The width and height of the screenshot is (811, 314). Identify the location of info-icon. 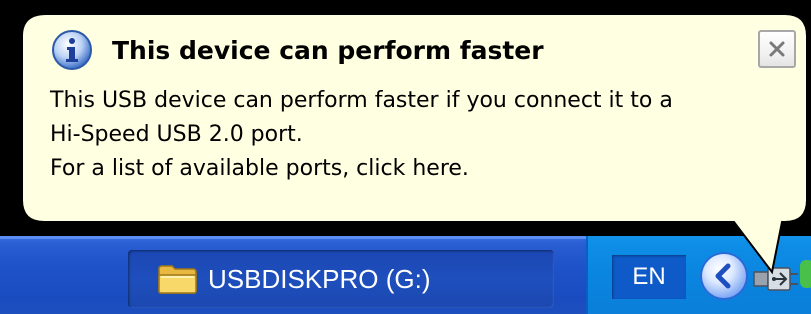
(72, 50).